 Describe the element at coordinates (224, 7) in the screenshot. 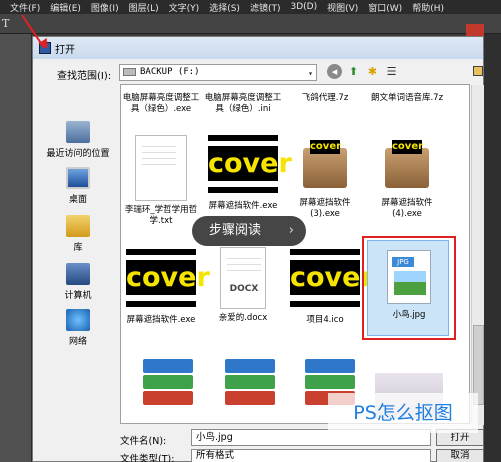

I see `menu-select: 选择(S)` at that location.